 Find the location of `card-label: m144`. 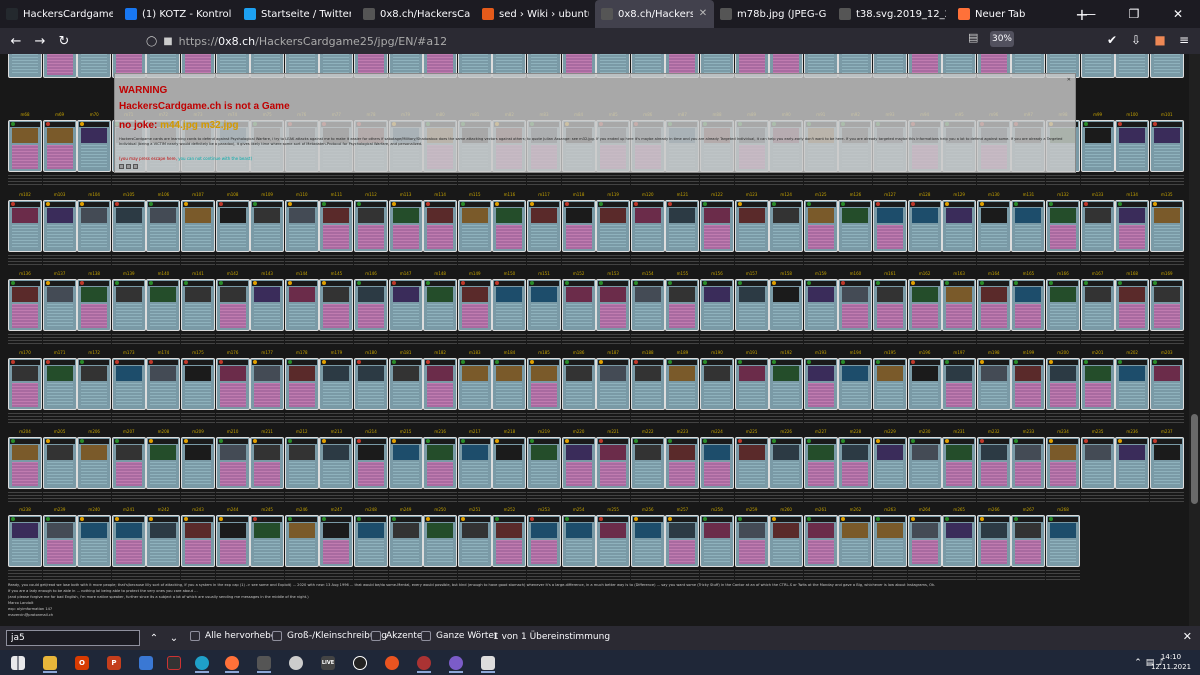

card-label: m144 is located at coordinates (302, 273).